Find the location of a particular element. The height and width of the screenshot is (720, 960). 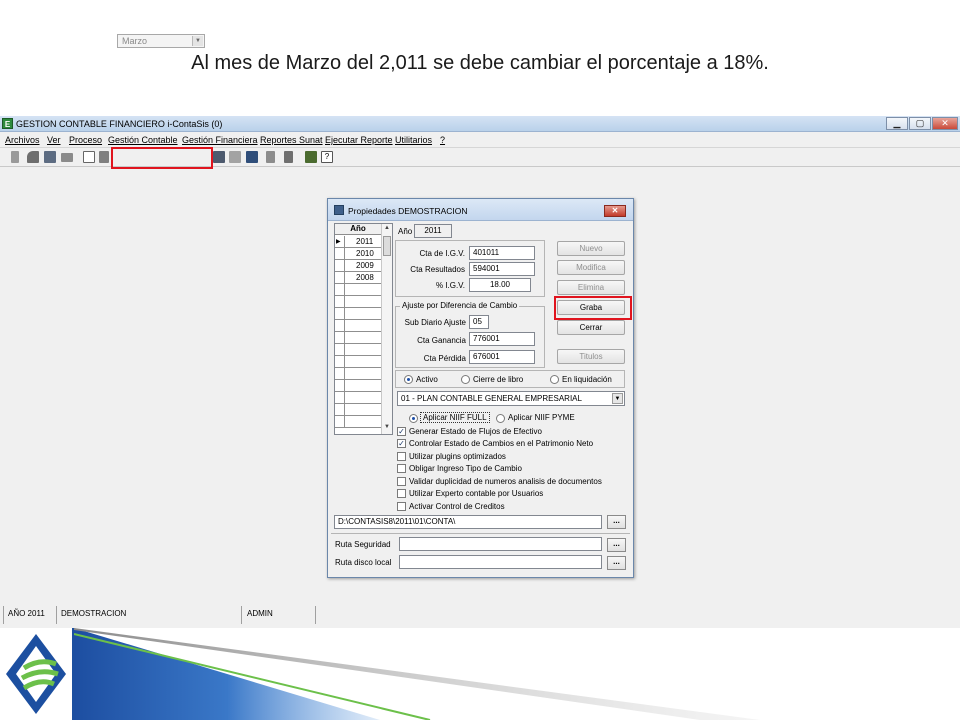

tools-icon is located at coordinates (33, 157).